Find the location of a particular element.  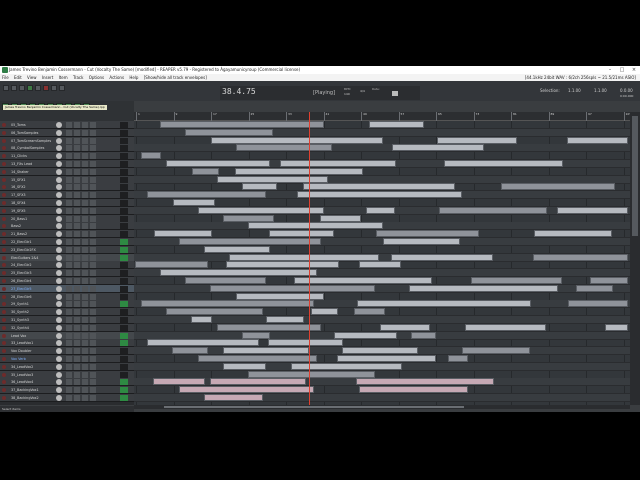

horizontal-scroll-thumb is located at coordinates (314, 407).